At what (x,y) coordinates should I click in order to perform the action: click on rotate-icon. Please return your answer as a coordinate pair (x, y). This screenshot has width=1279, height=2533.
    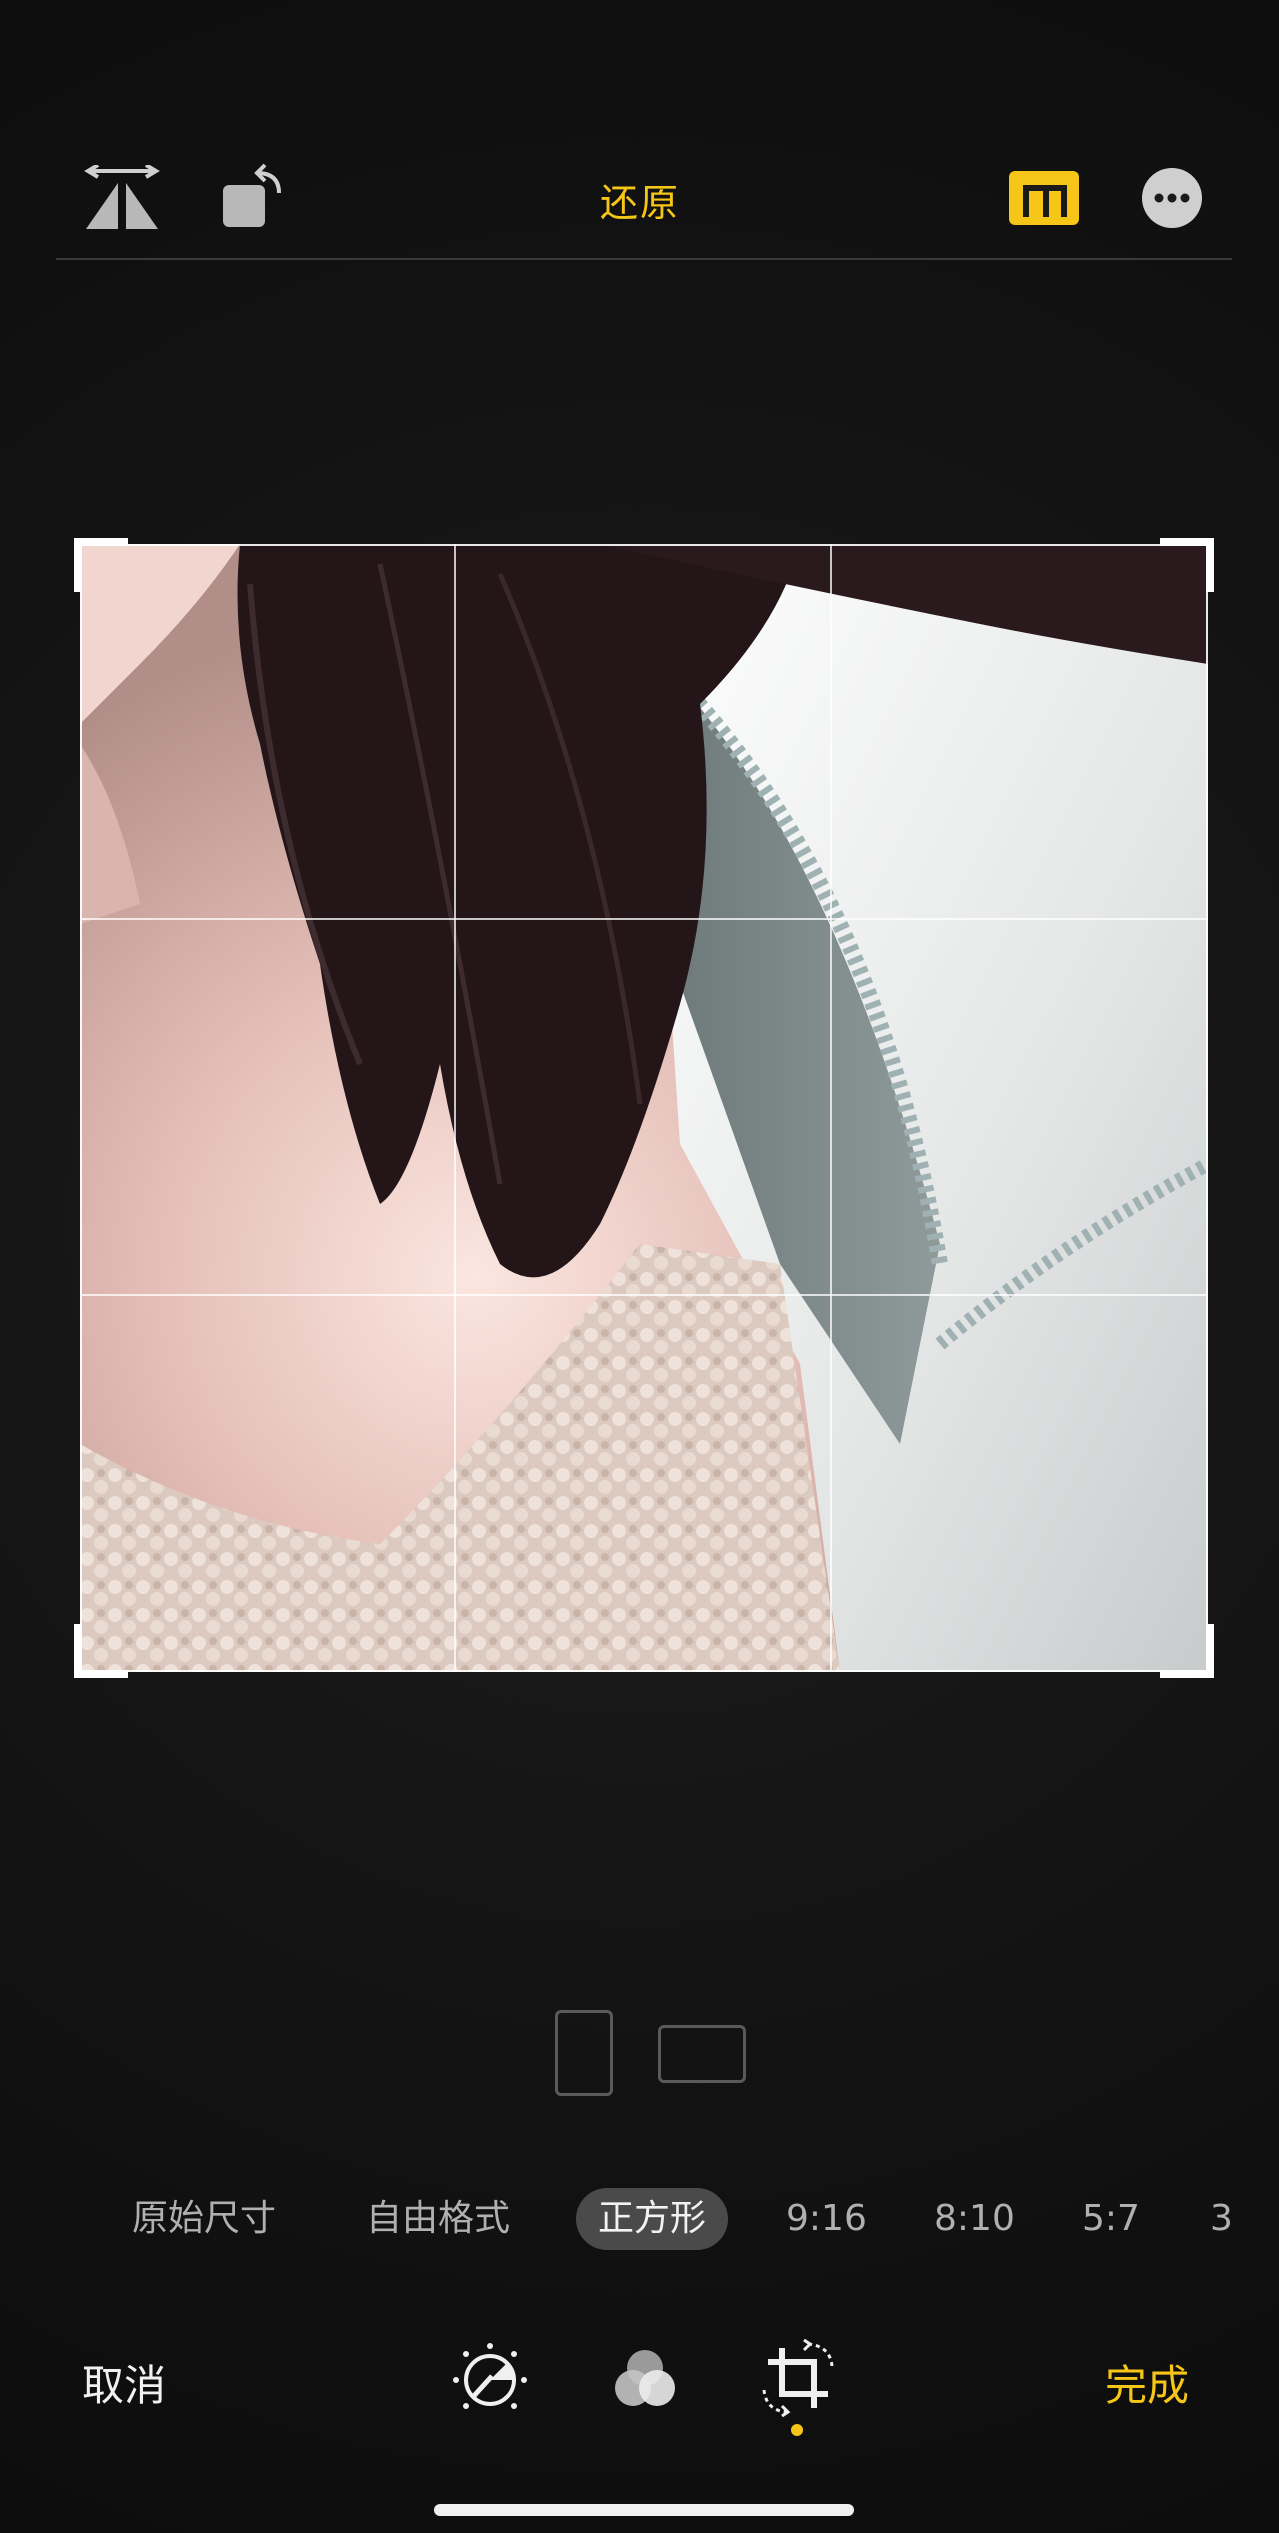
    Looking at the image, I should click on (252, 198).